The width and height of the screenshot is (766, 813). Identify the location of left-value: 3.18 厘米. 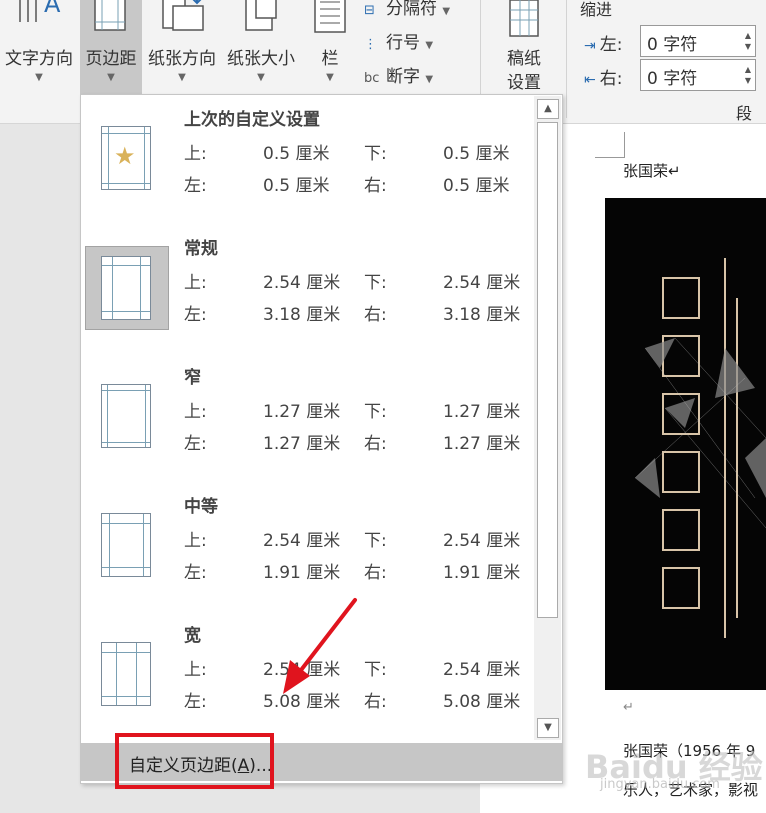
(302, 315).